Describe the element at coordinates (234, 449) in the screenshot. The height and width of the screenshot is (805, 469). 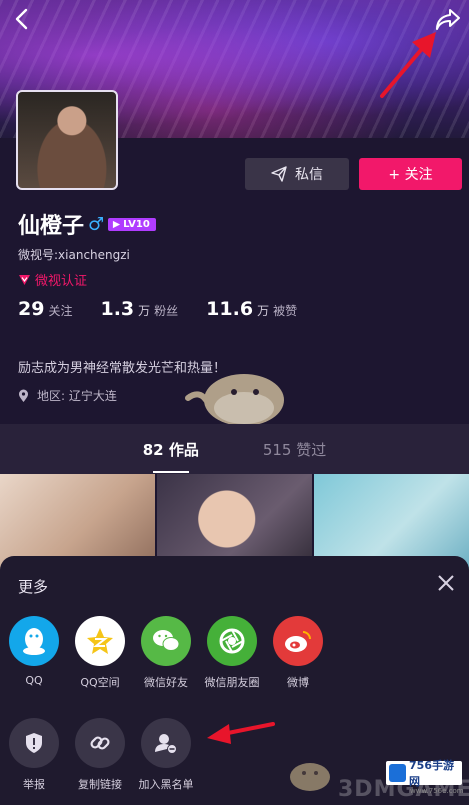
I see `content-tabs: 82 作品 515 赞过` at that location.